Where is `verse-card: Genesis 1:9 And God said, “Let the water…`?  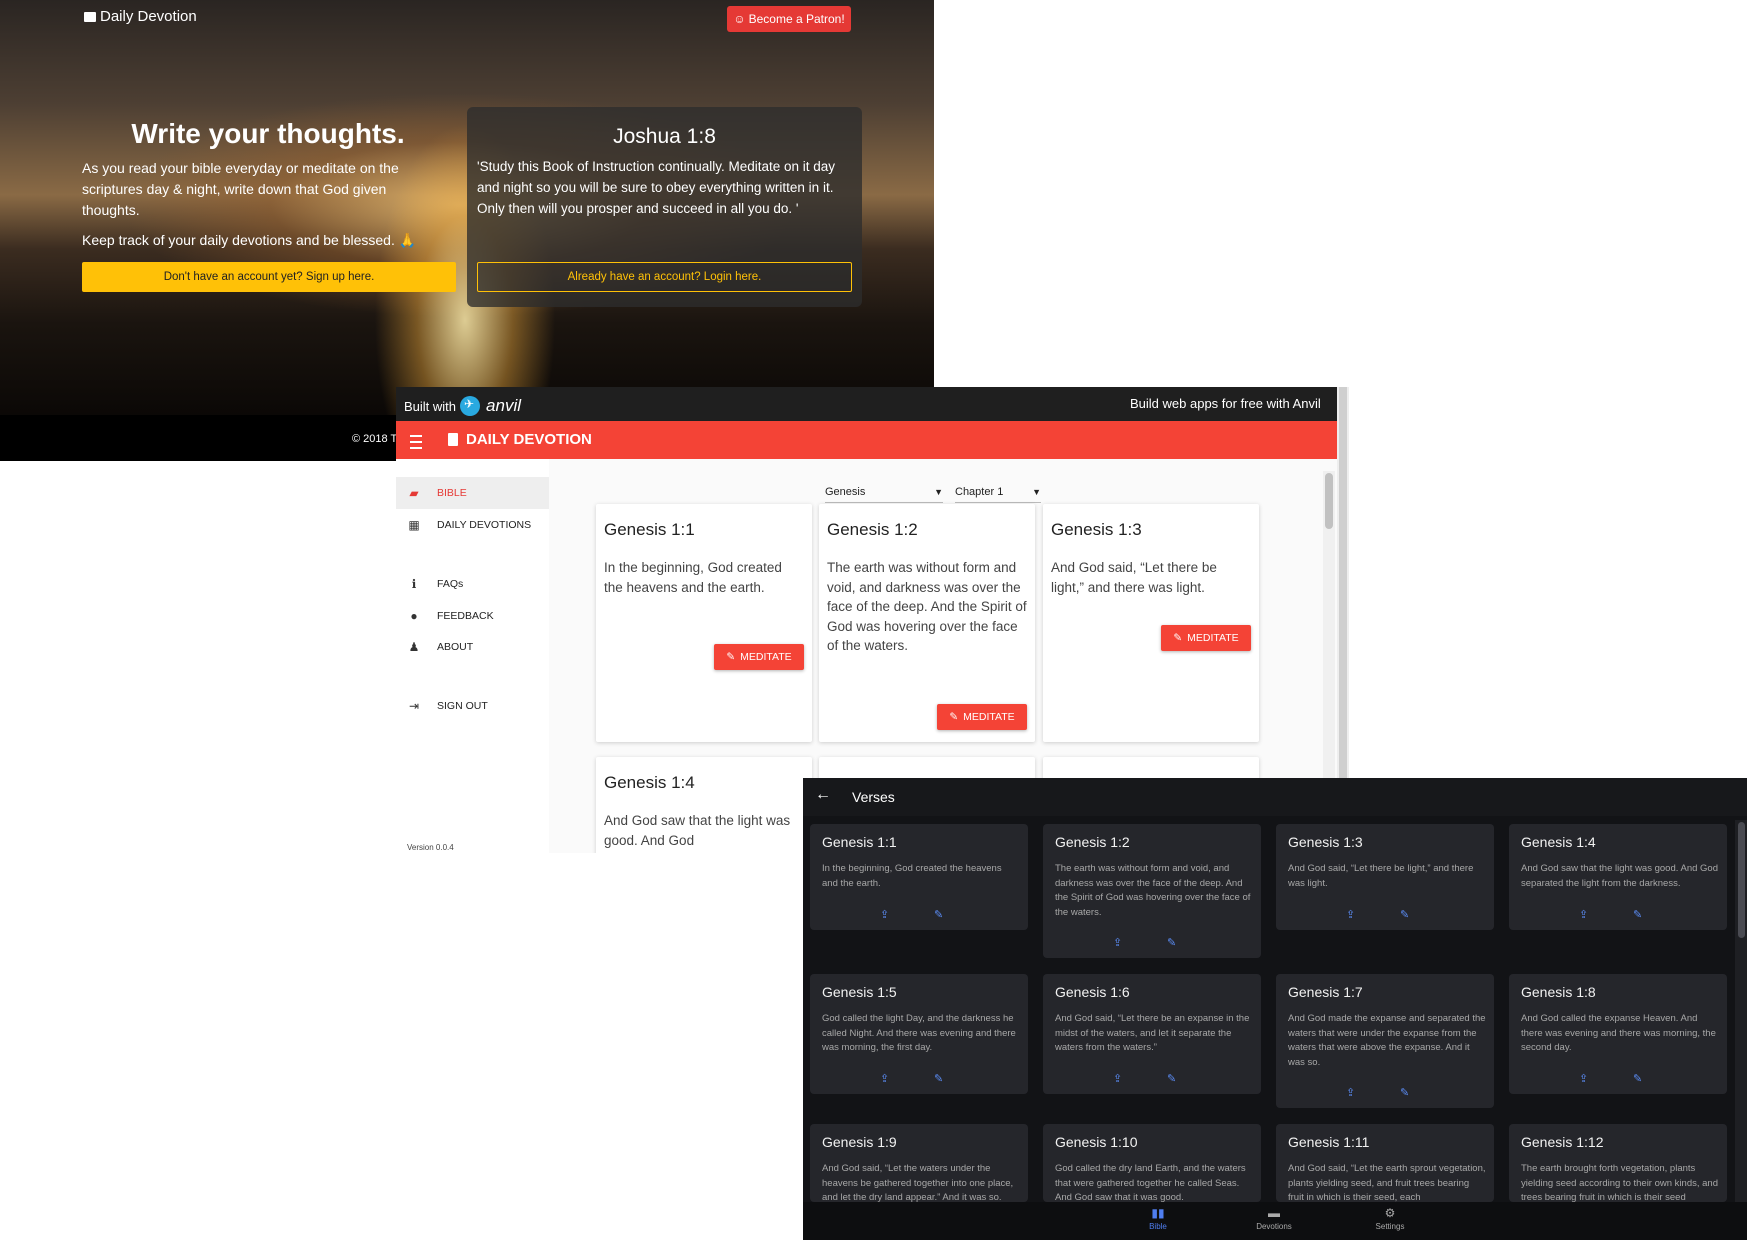 verse-card: Genesis 1:9 And God said, “Let the water… is located at coordinates (919, 1163).